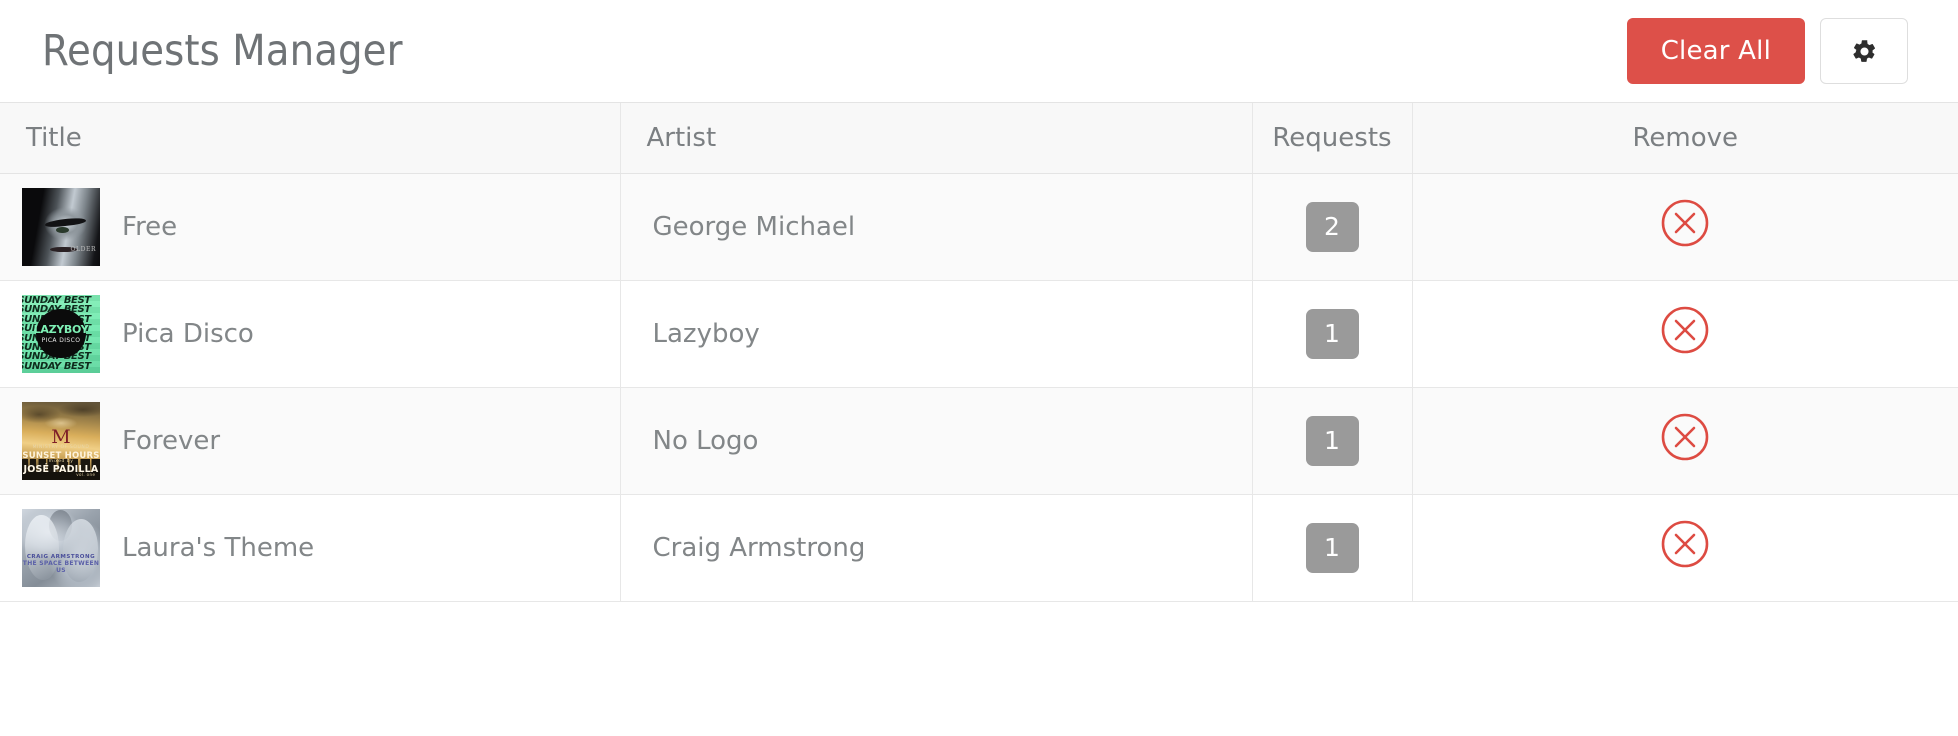 Image resolution: width=1958 pixels, height=736 pixels. What do you see at coordinates (61, 329) in the screenshot?
I see `album-art-text: LAZYBOY` at bounding box center [61, 329].